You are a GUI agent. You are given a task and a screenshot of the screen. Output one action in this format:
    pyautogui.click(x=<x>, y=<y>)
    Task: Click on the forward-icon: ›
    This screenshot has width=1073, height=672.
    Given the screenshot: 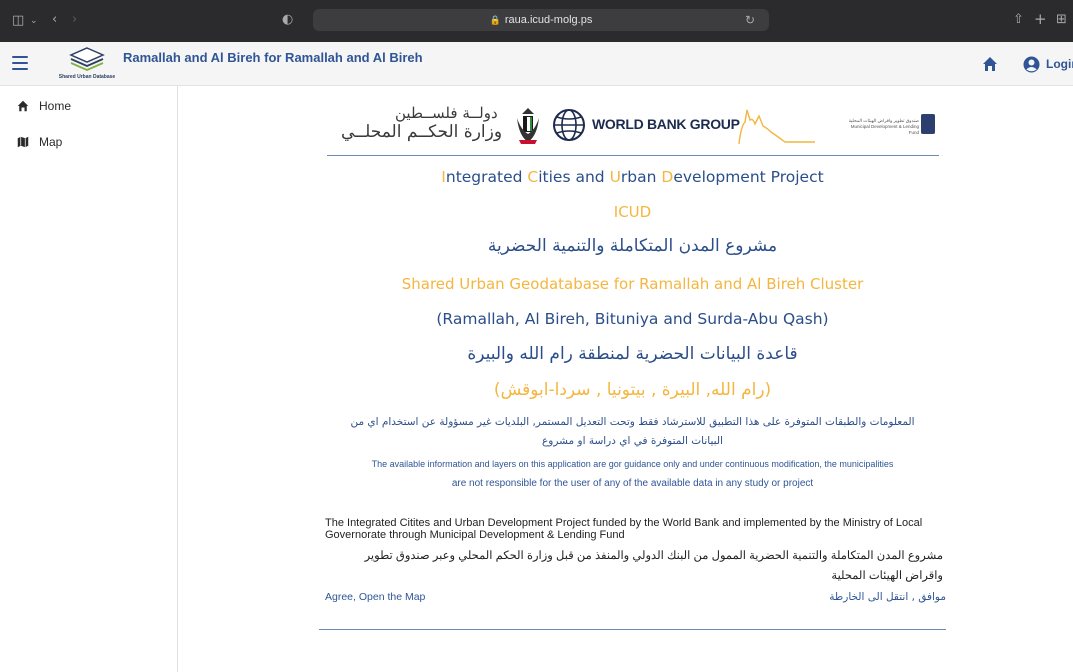 What is the action you would take?
    pyautogui.click(x=74, y=20)
    